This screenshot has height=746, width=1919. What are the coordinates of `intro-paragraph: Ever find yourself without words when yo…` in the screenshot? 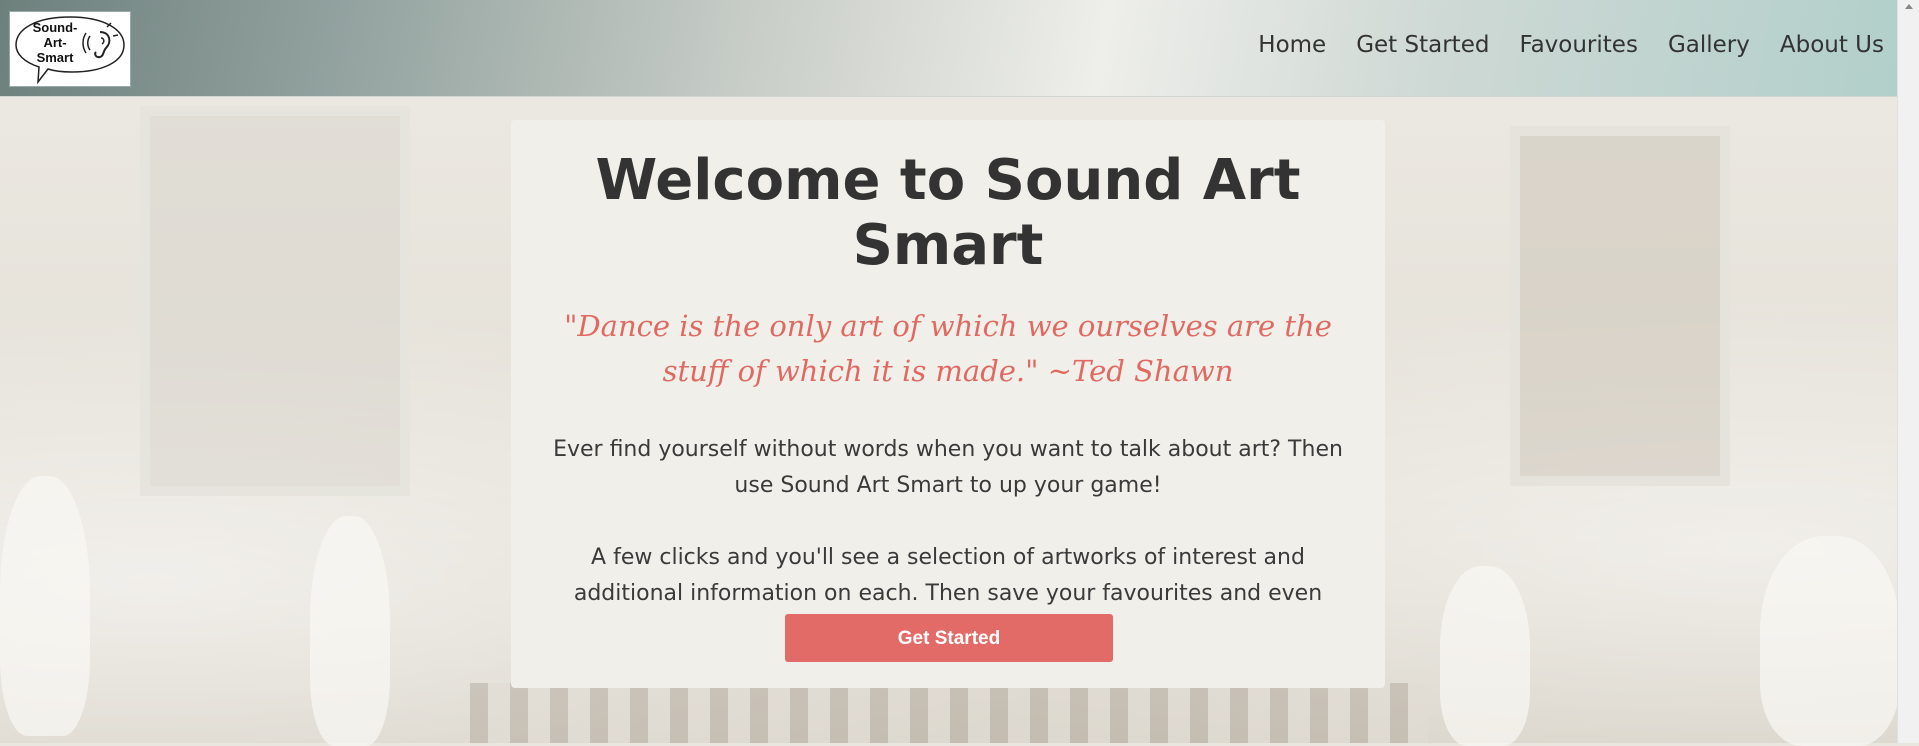 It's located at (948, 467).